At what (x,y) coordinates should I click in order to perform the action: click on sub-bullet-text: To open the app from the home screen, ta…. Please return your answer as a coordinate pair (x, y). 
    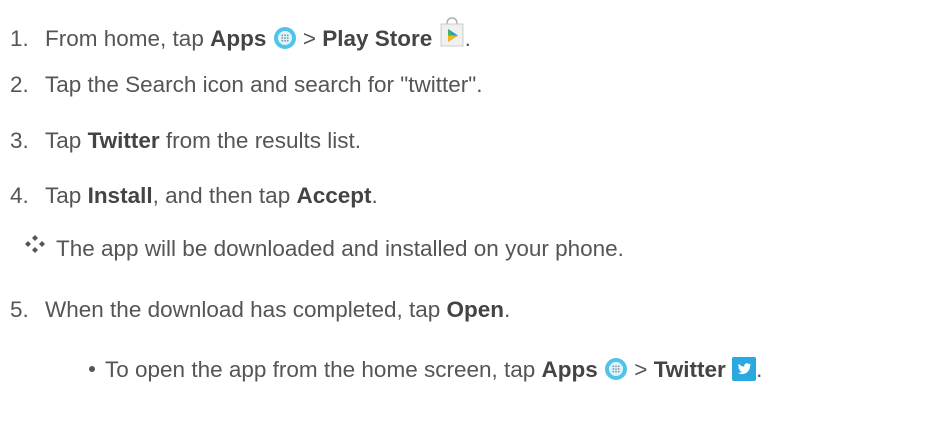
    Looking at the image, I should click on (323, 369).